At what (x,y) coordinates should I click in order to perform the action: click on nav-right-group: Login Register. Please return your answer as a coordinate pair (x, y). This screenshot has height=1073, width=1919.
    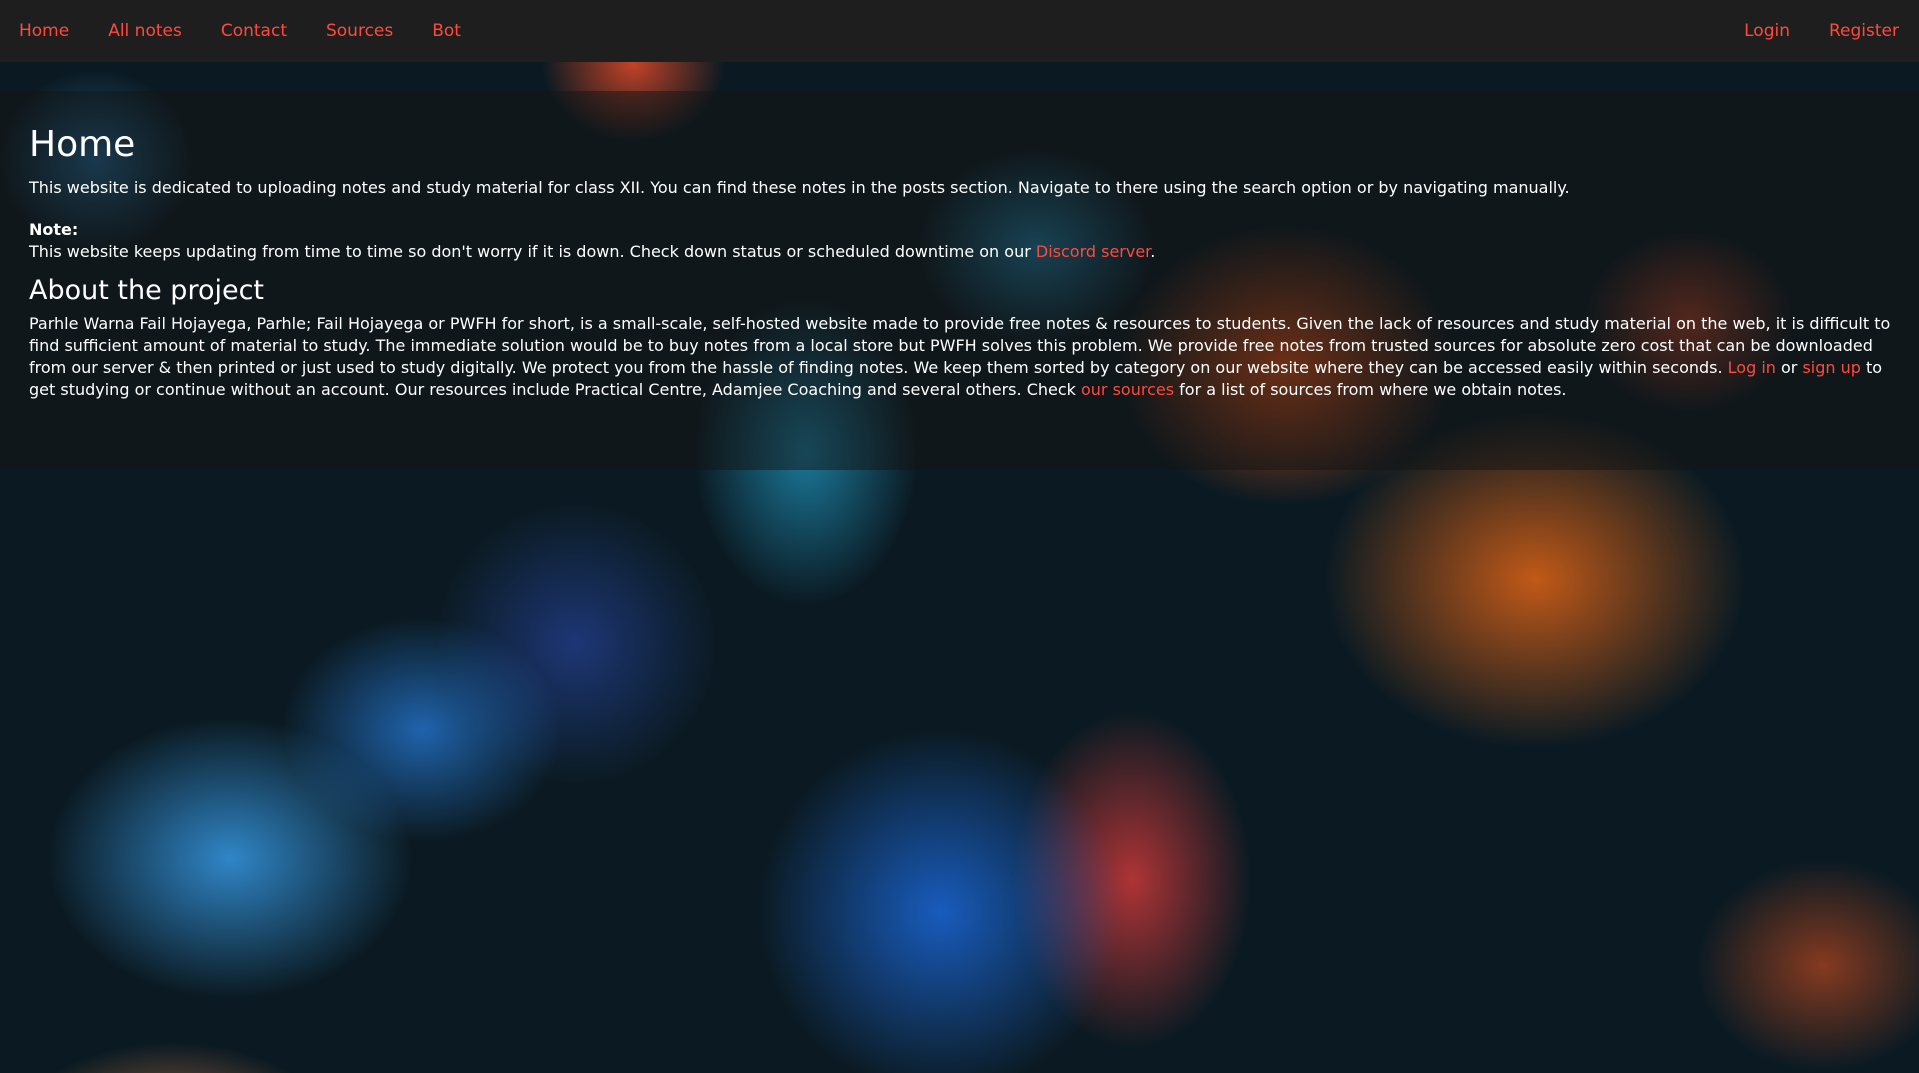
    Looking at the image, I should click on (1802, 31).